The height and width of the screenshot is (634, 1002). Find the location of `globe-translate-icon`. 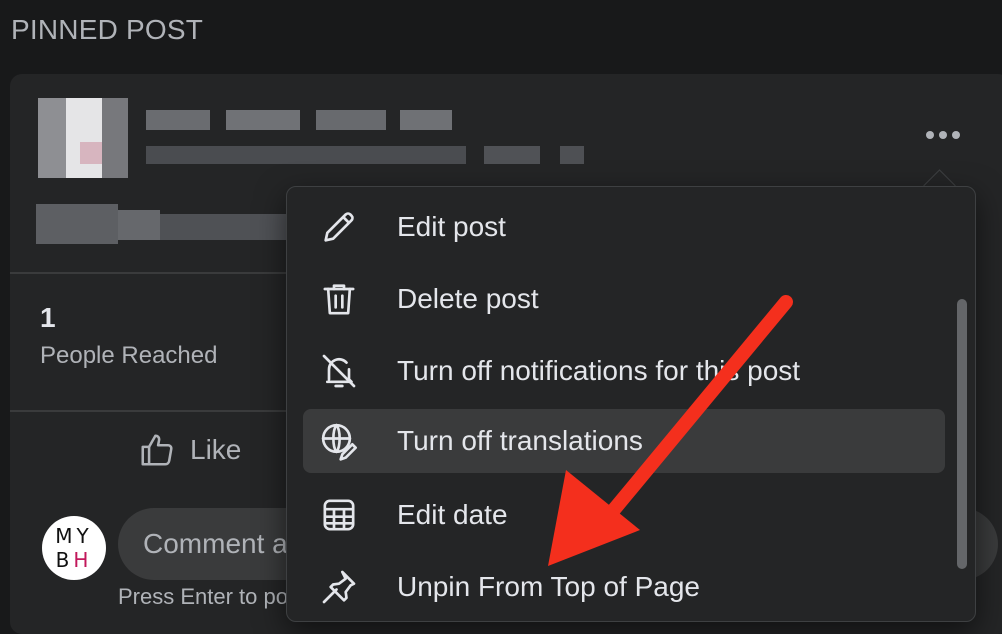

globe-translate-icon is located at coordinates (339, 441).